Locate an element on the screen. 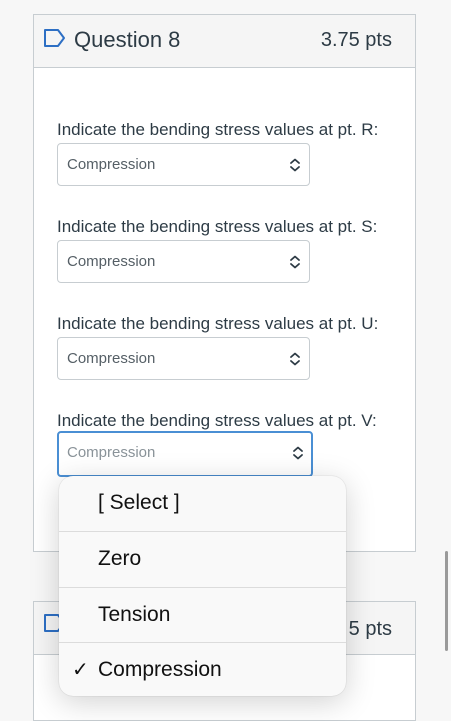  scrollbar is located at coordinates (446, 601).